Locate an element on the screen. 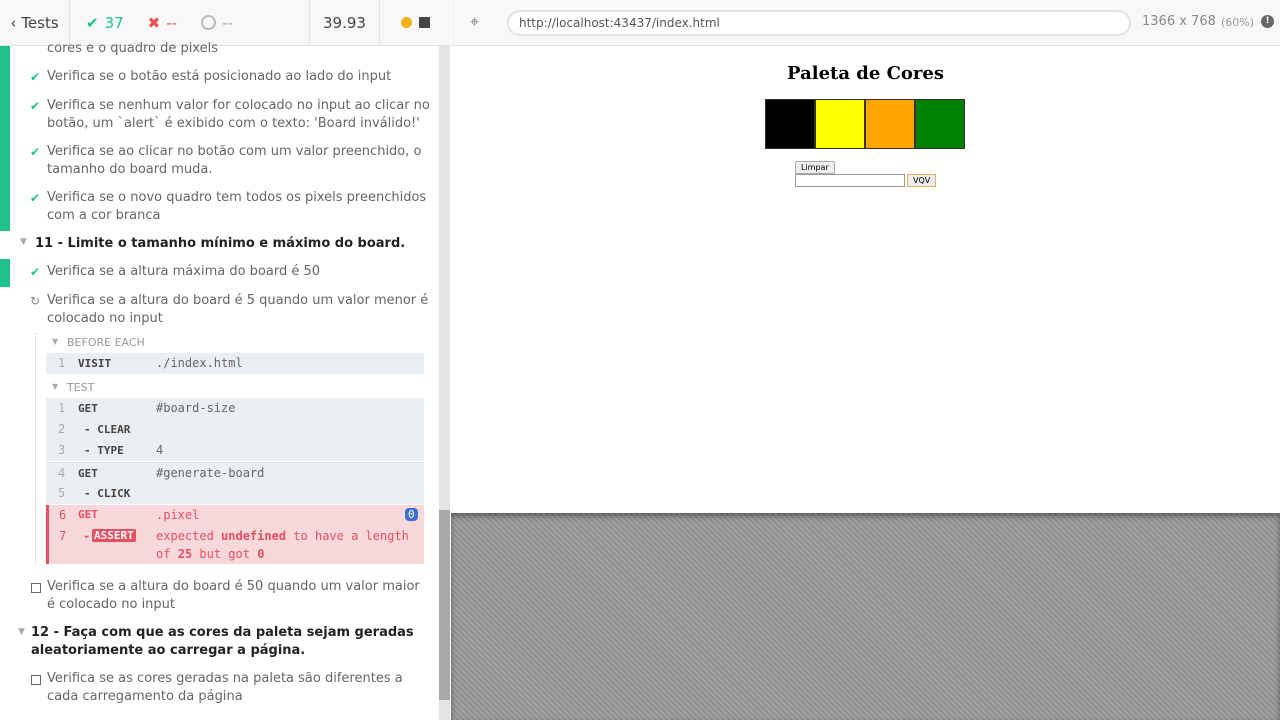 The width and height of the screenshot is (1280, 720). pending-icon is located at coordinates (209, 22).